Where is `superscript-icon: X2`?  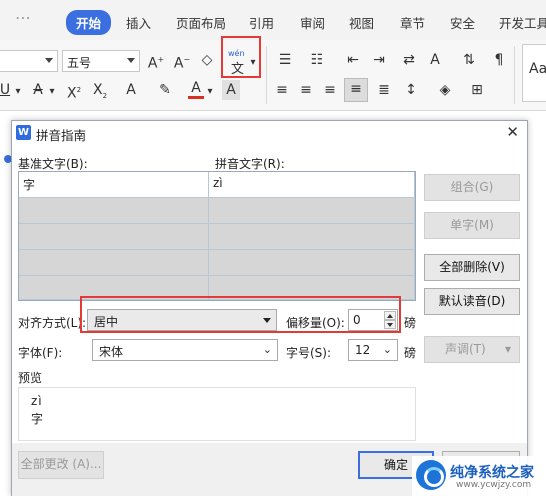
superscript-icon: X2 is located at coordinates (74, 92).